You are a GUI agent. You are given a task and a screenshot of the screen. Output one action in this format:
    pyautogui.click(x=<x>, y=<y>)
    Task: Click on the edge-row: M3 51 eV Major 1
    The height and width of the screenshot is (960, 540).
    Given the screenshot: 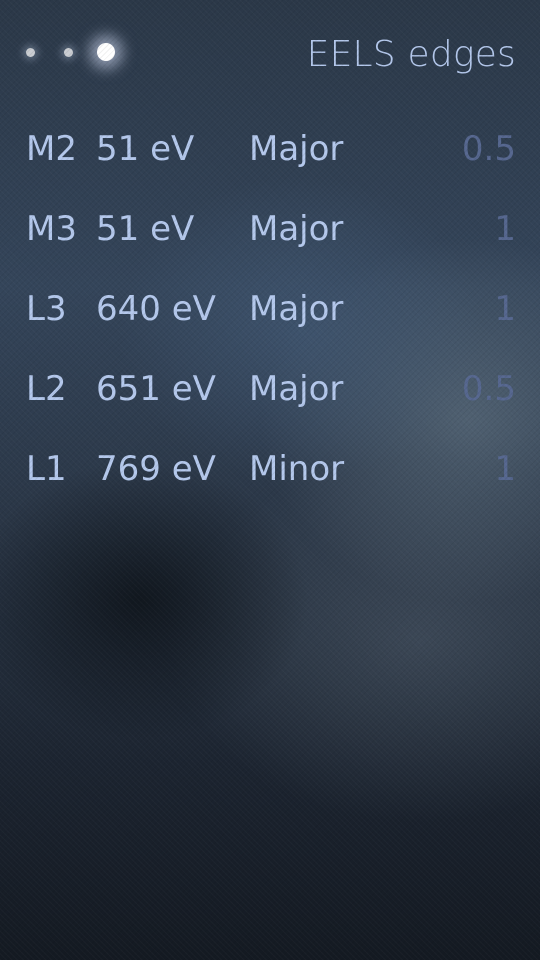 What is the action you would take?
    pyautogui.click(x=270, y=231)
    